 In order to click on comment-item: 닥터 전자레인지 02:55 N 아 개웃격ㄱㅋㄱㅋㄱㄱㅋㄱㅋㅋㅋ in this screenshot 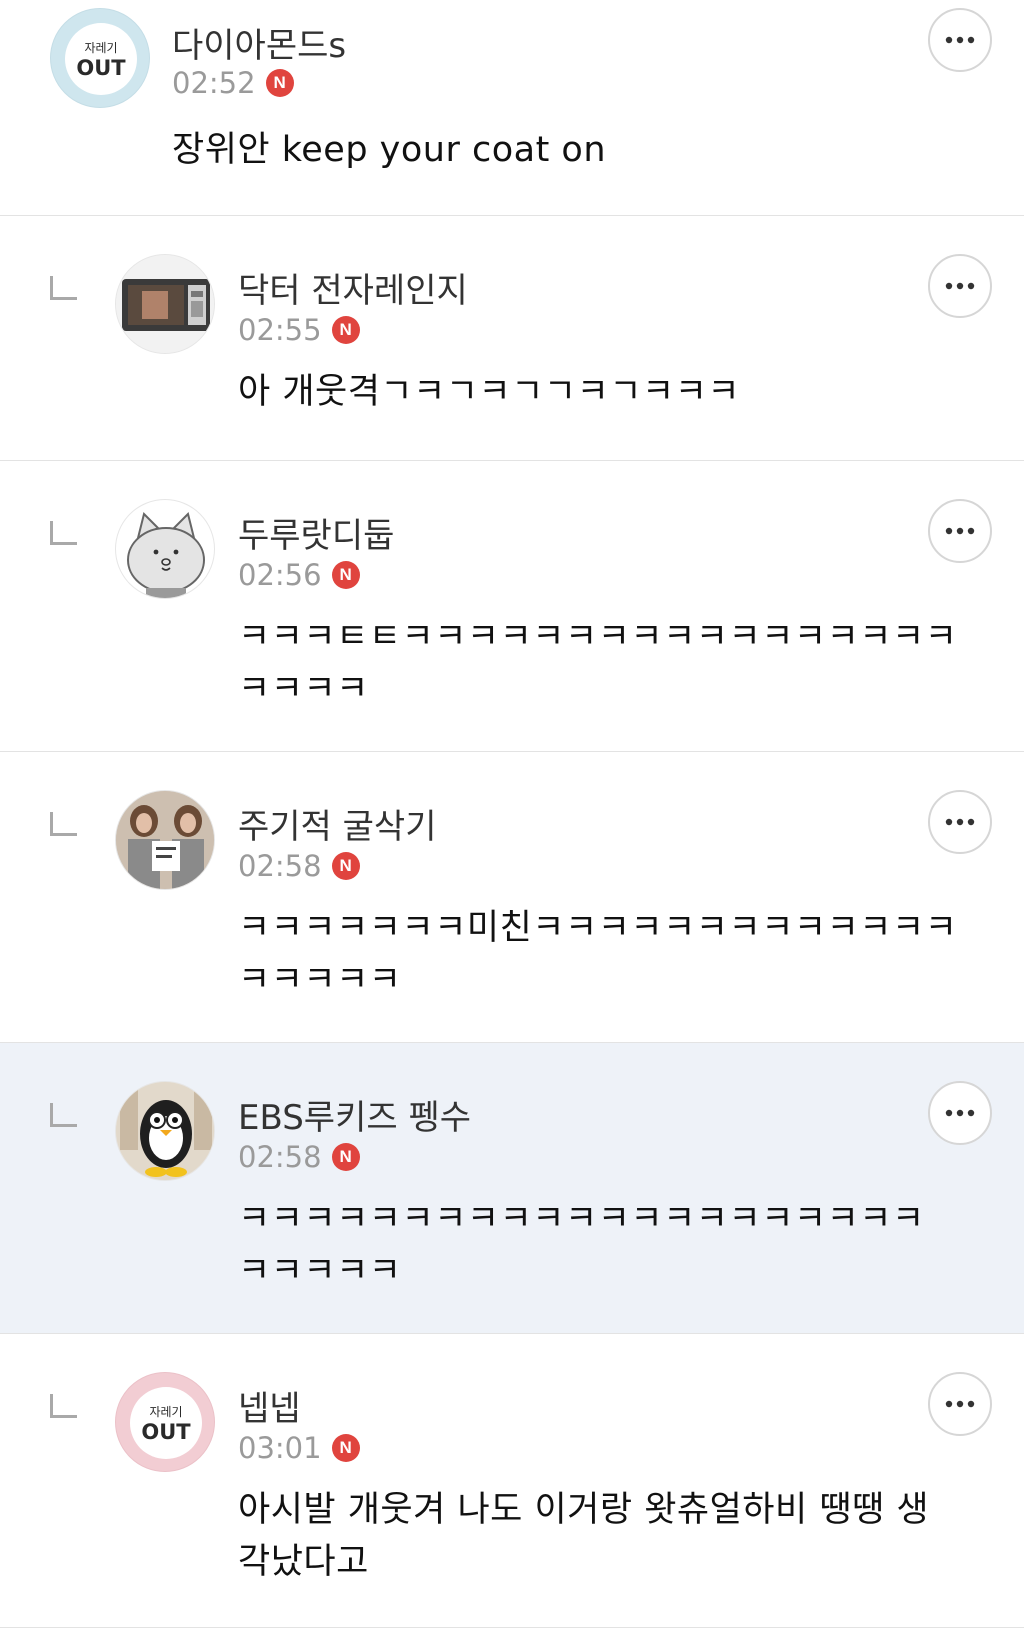, I will do `click(512, 338)`.